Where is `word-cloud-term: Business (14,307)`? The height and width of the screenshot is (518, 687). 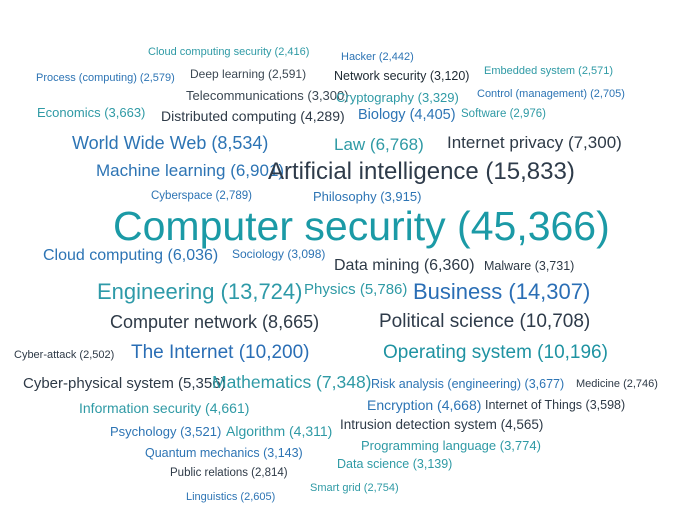 word-cloud-term: Business (14,307) is located at coordinates (501, 292).